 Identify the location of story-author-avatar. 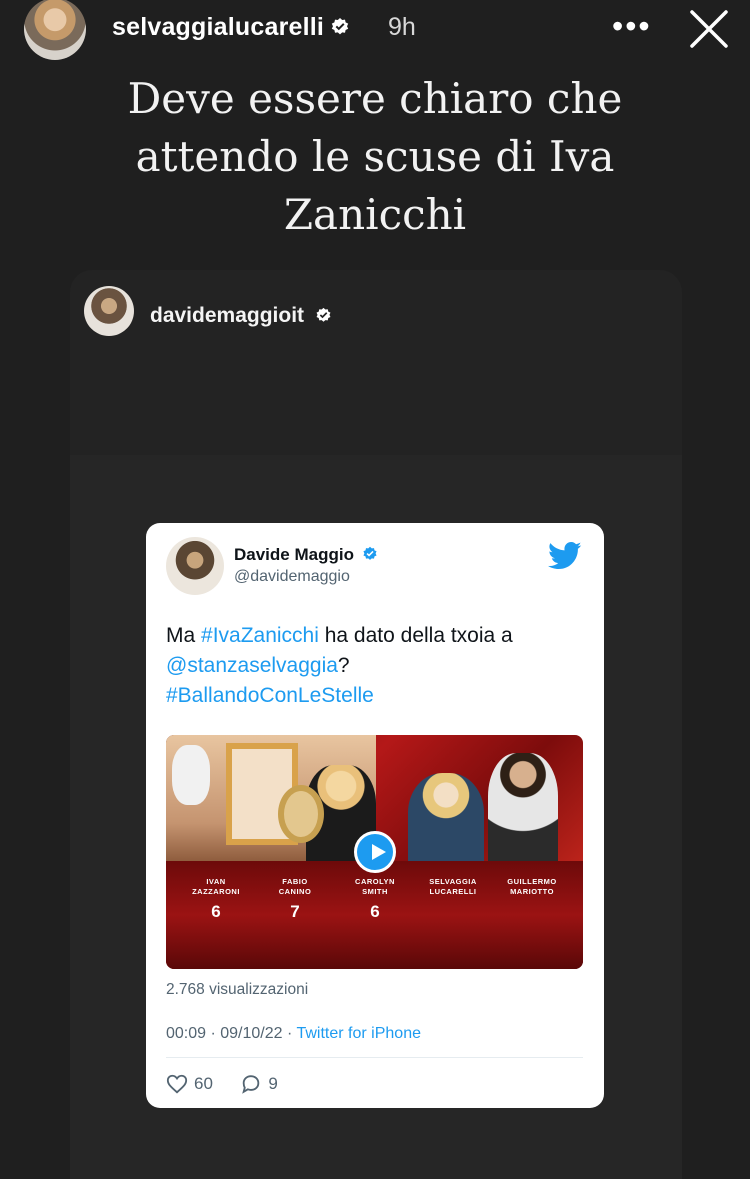
(55, 30).